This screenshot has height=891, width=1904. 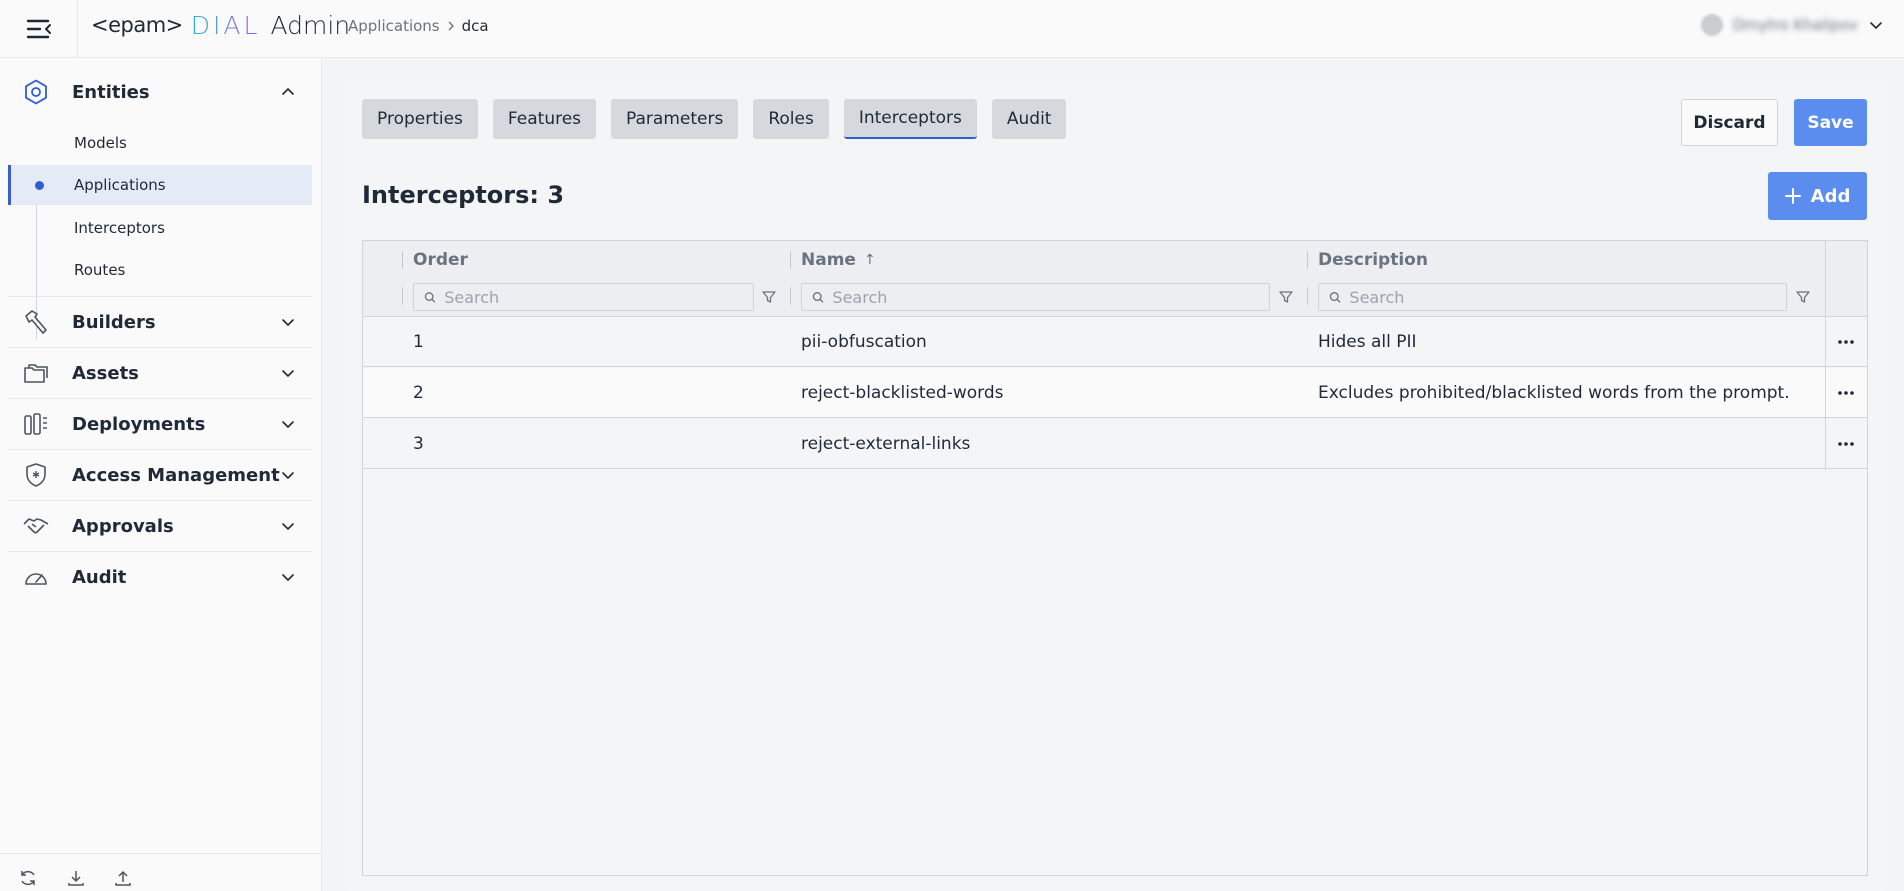 What do you see at coordinates (1367, 342) in the screenshot?
I see `description-cell: Hides all PII` at bounding box center [1367, 342].